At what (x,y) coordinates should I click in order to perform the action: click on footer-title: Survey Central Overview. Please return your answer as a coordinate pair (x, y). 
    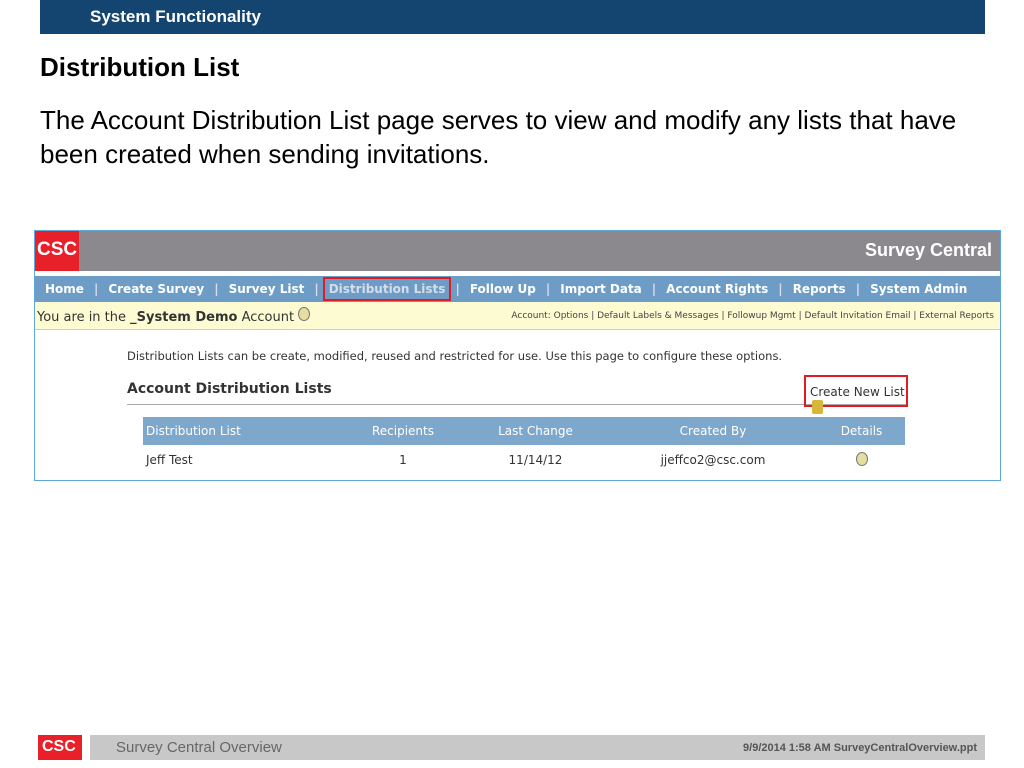
    Looking at the image, I should click on (199, 747).